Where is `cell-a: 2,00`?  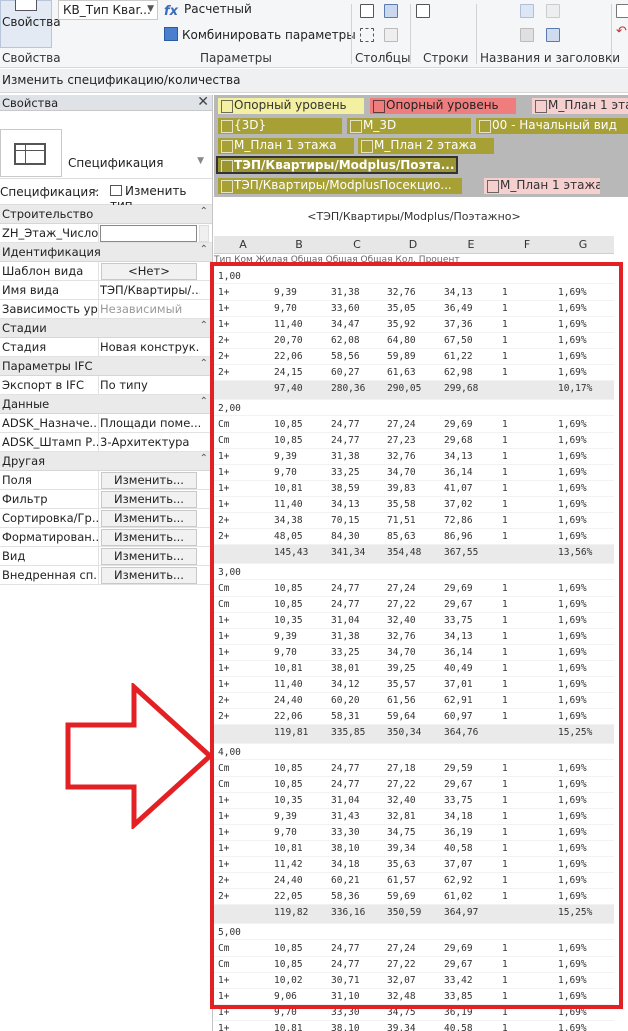 cell-a: 2,00 is located at coordinates (229, 408).